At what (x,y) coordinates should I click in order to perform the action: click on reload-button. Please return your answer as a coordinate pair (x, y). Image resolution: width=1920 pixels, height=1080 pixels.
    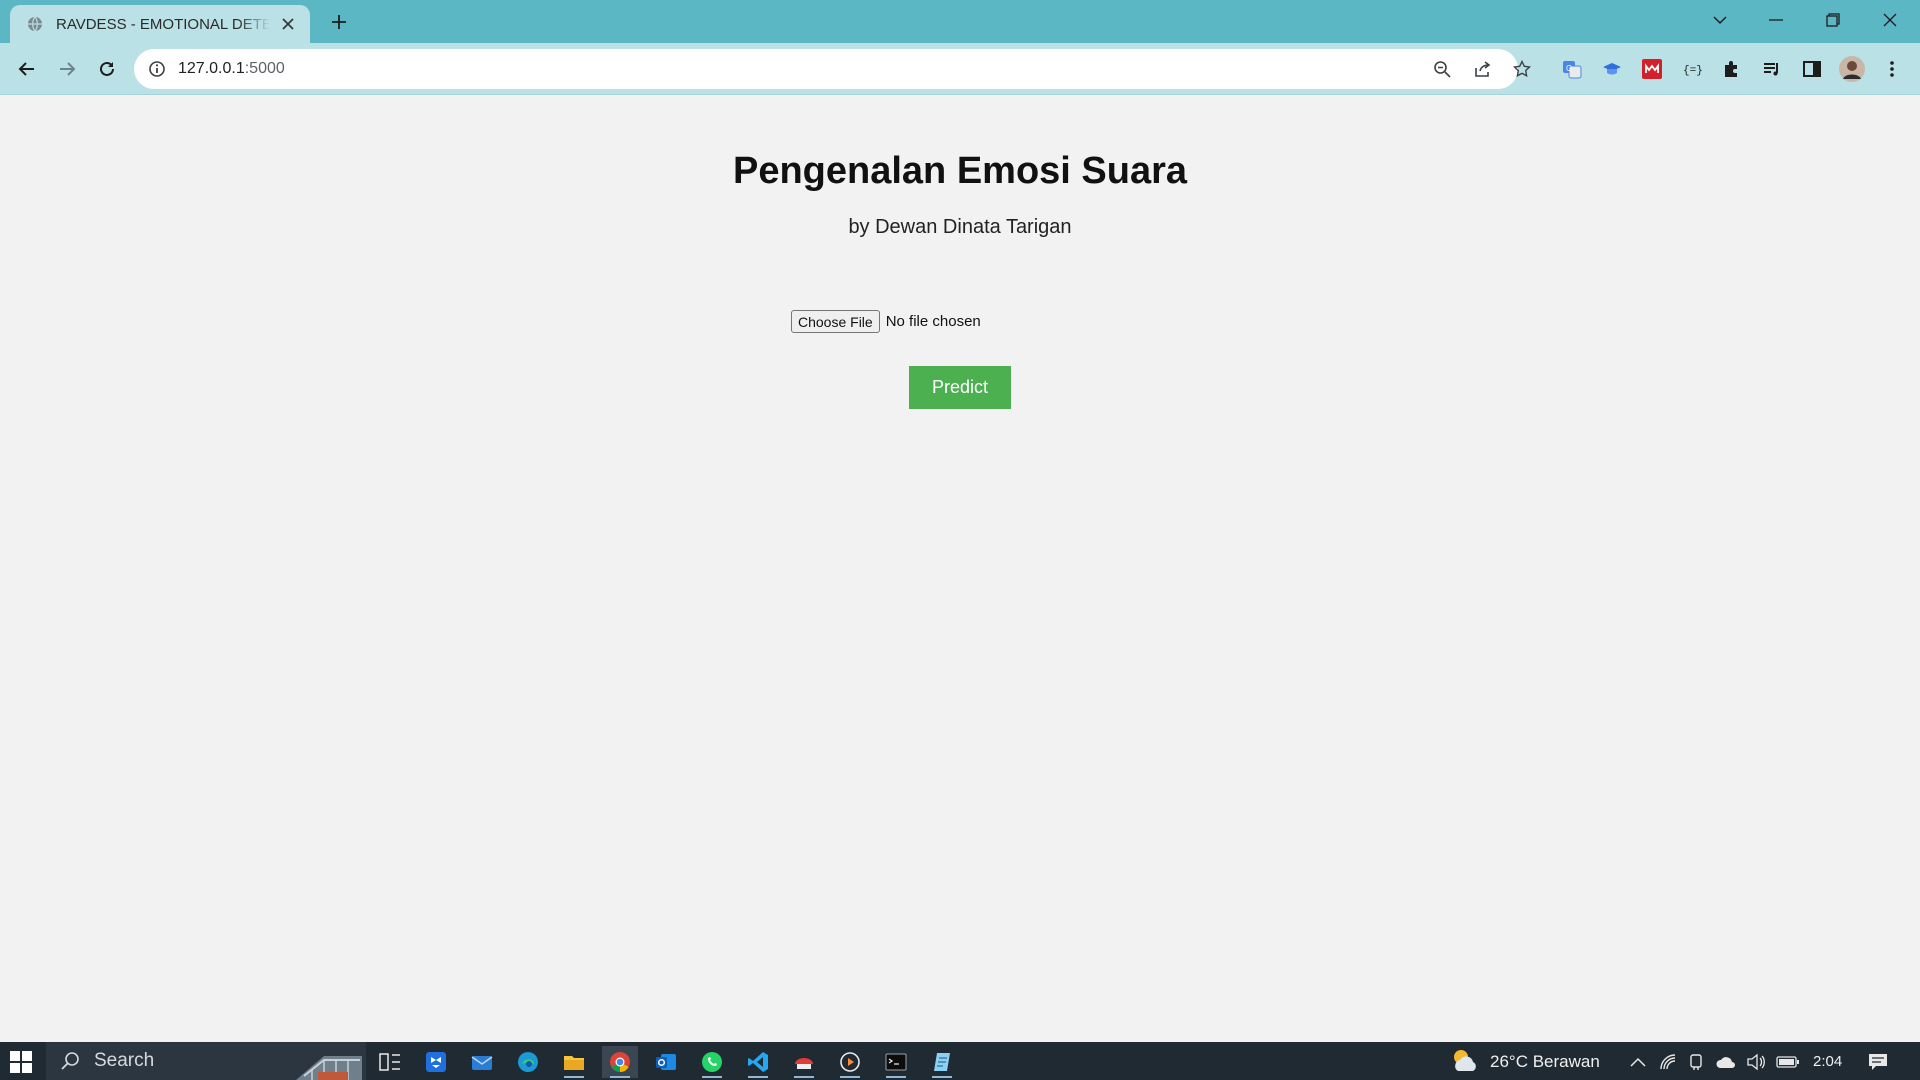
    Looking at the image, I should click on (107, 69).